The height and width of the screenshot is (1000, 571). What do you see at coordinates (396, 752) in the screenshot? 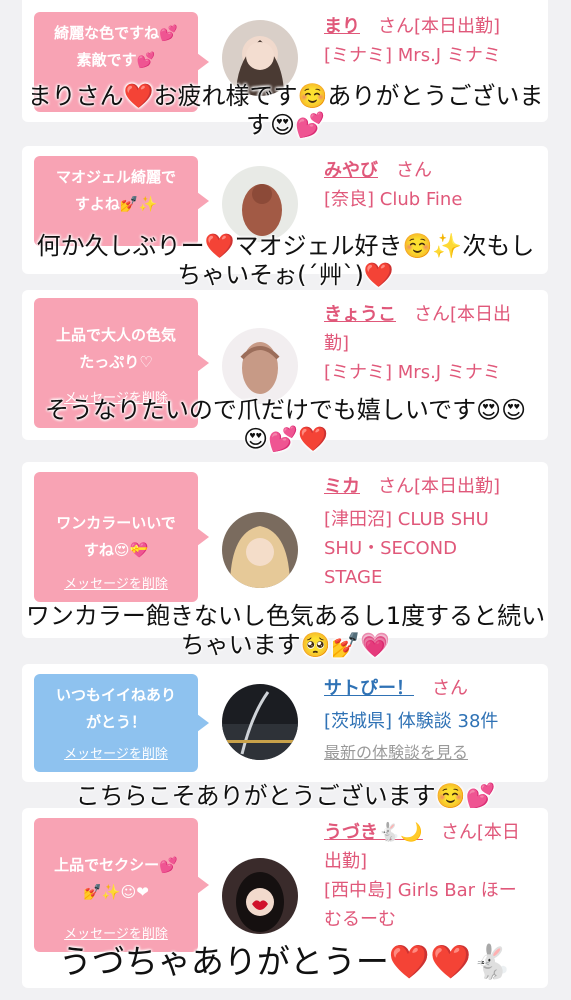
I see `latest-review-link: 最新の体験談を見る` at bounding box center [396, 752].